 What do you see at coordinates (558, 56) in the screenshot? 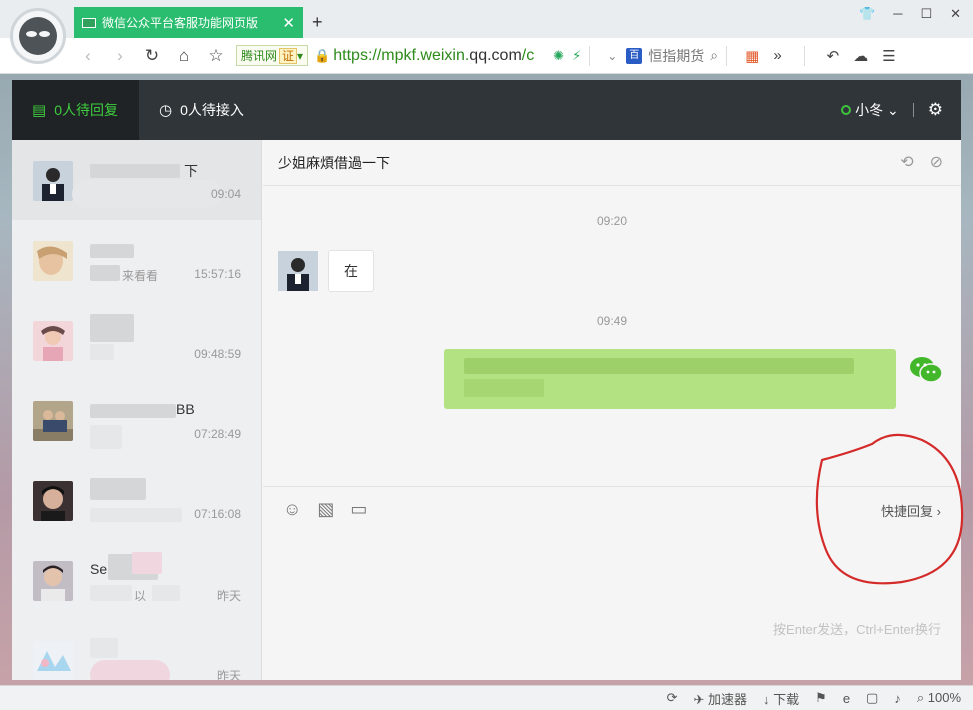
I see `speedup-icon: ✺` at bounding box center [558, 56].